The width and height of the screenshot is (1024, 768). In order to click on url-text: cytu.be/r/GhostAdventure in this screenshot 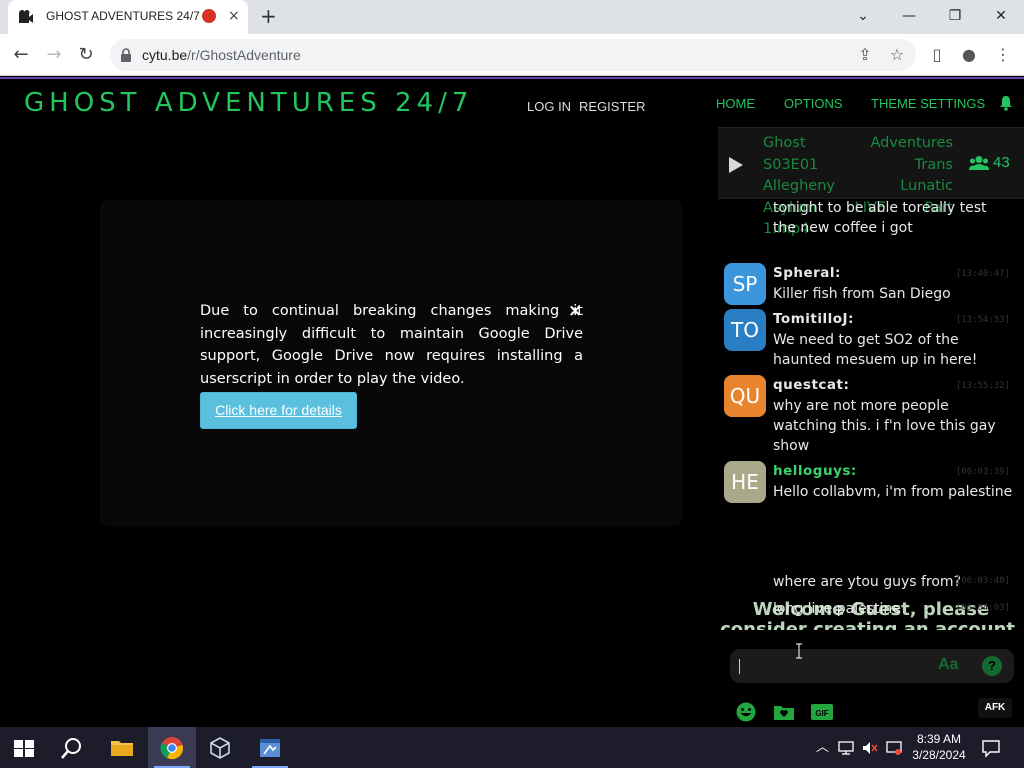, I will do `click(221, 55)`.